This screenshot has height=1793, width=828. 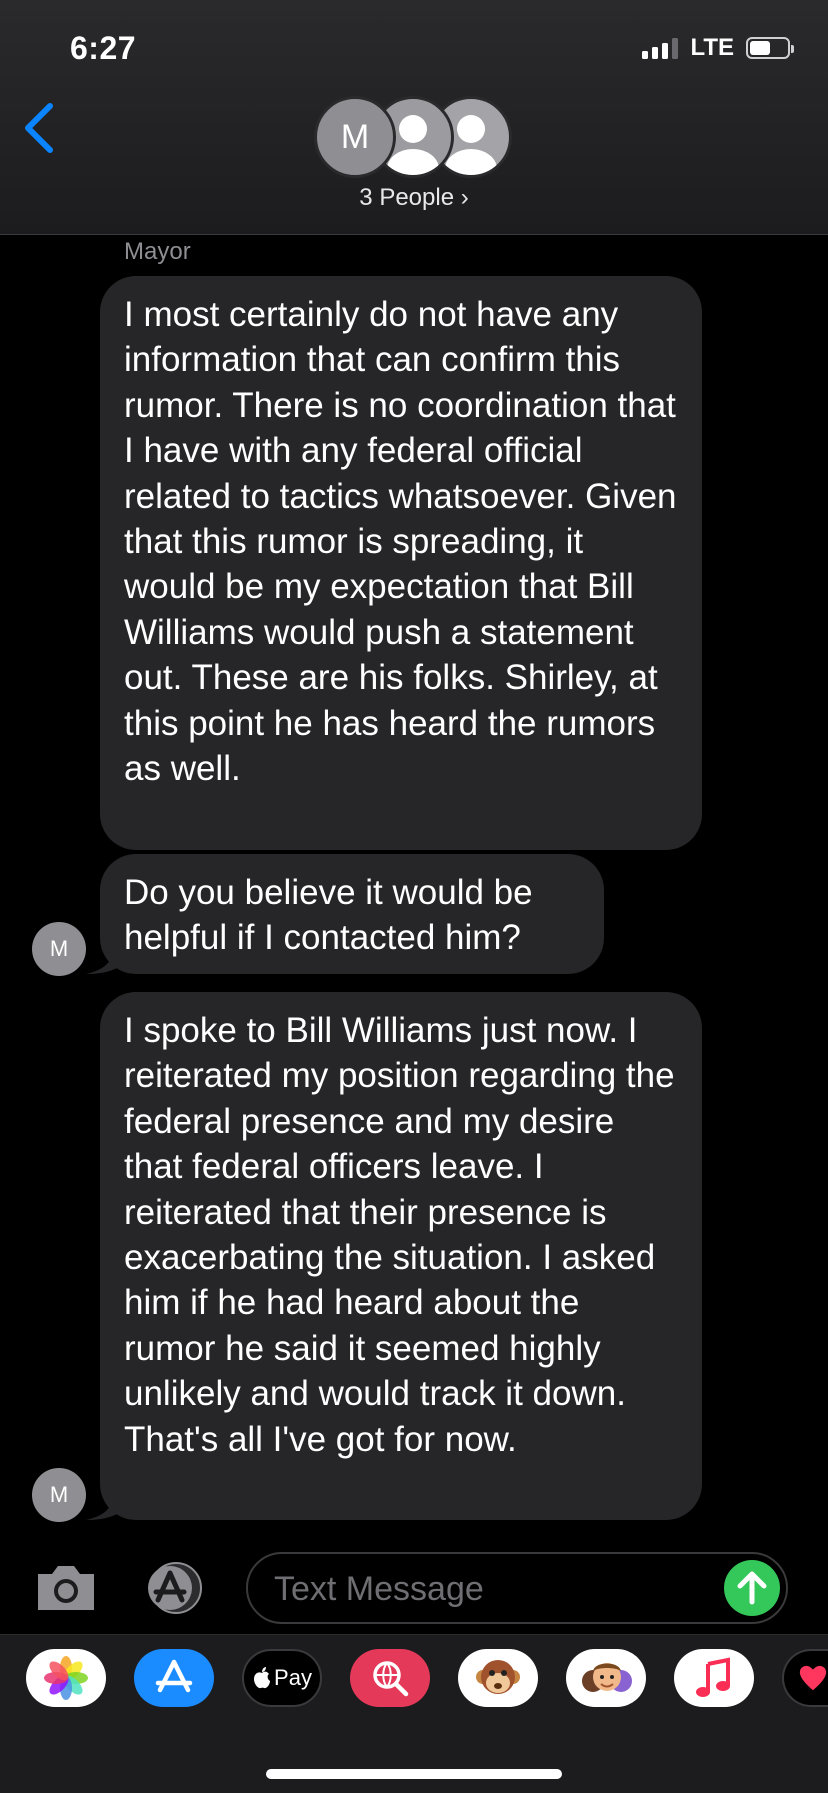 I want to click on camera-icon, so click(x=66, y=1588).